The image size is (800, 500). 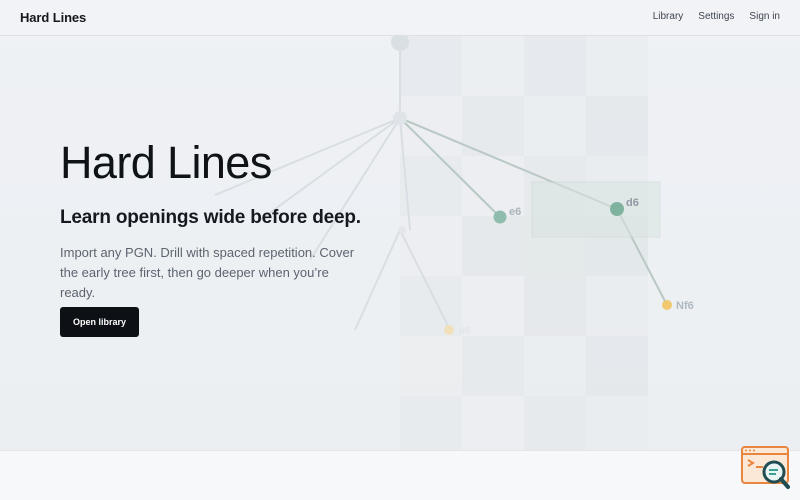 I want to click on open-library-button: Open library, so click(x=99, y=322).